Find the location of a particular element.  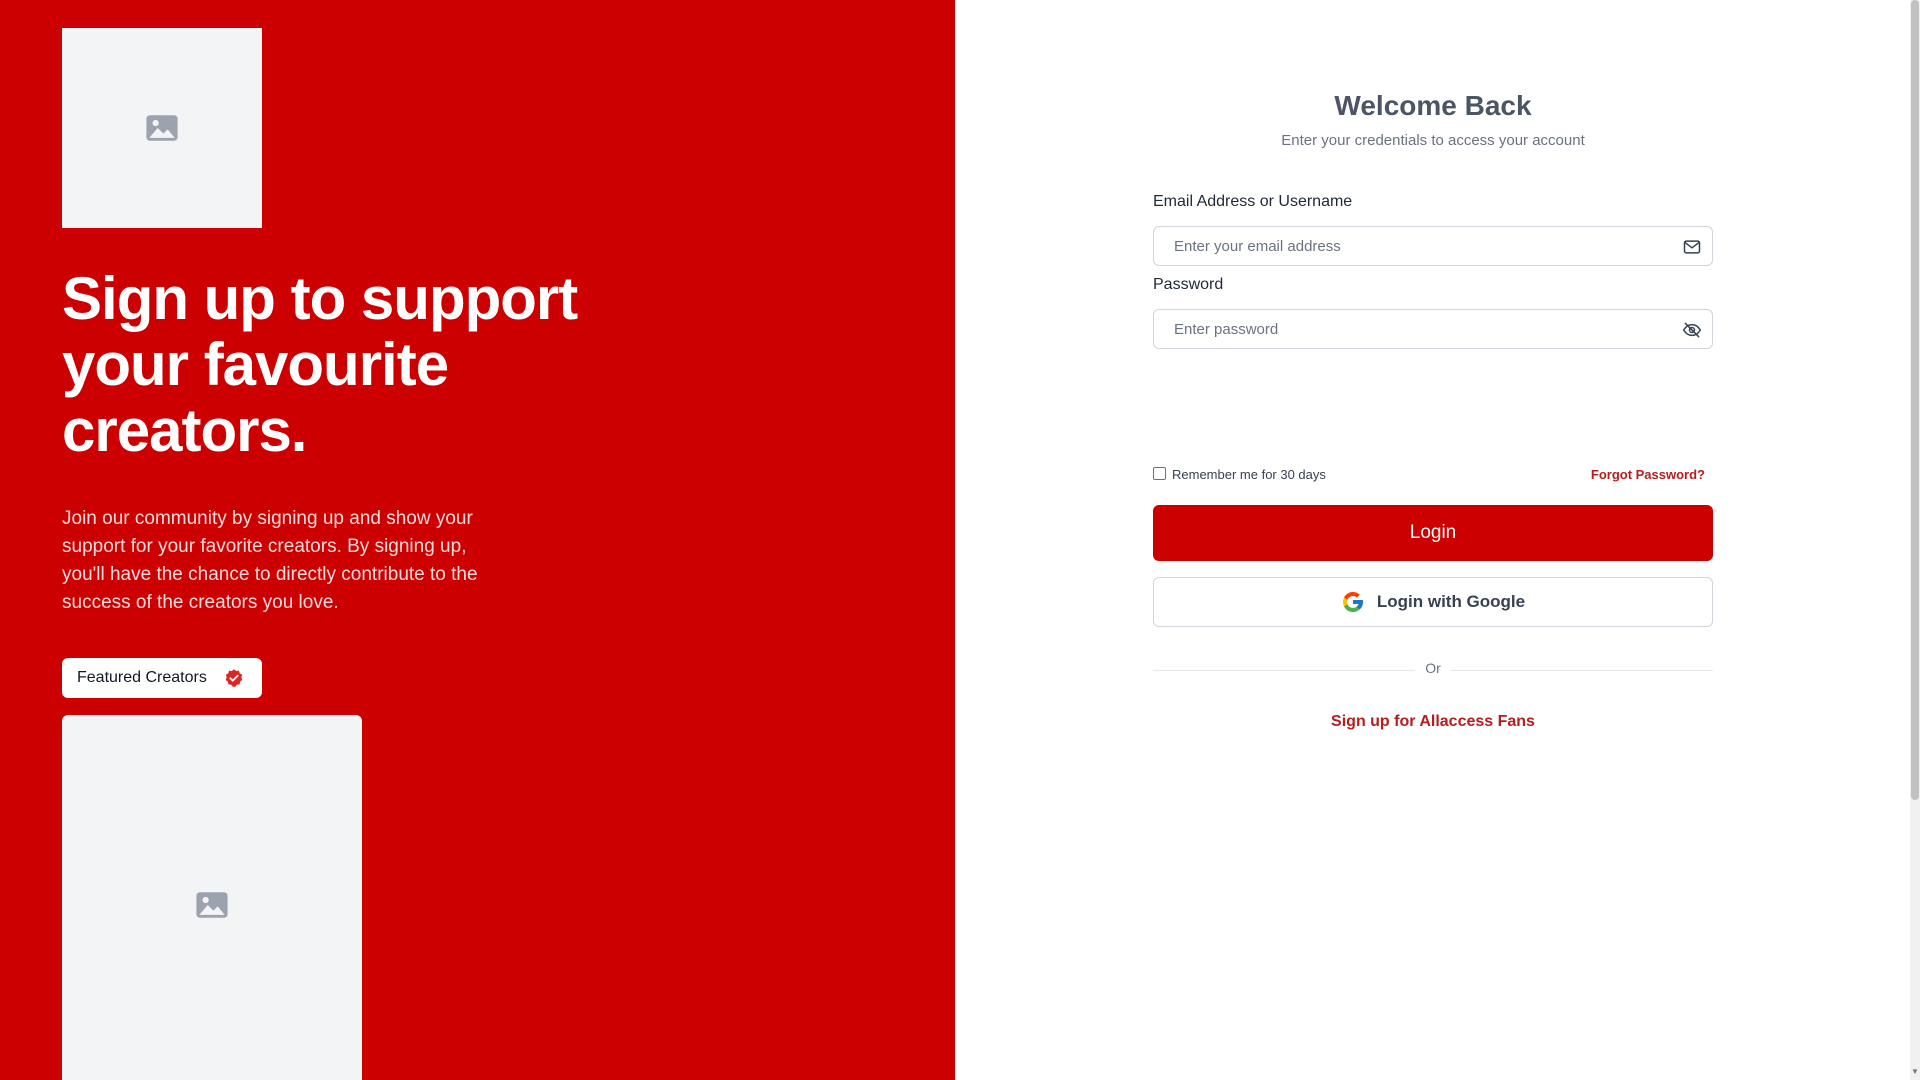

forgot-password-link: Forgot Password? is located at coordinates (1648, 474).